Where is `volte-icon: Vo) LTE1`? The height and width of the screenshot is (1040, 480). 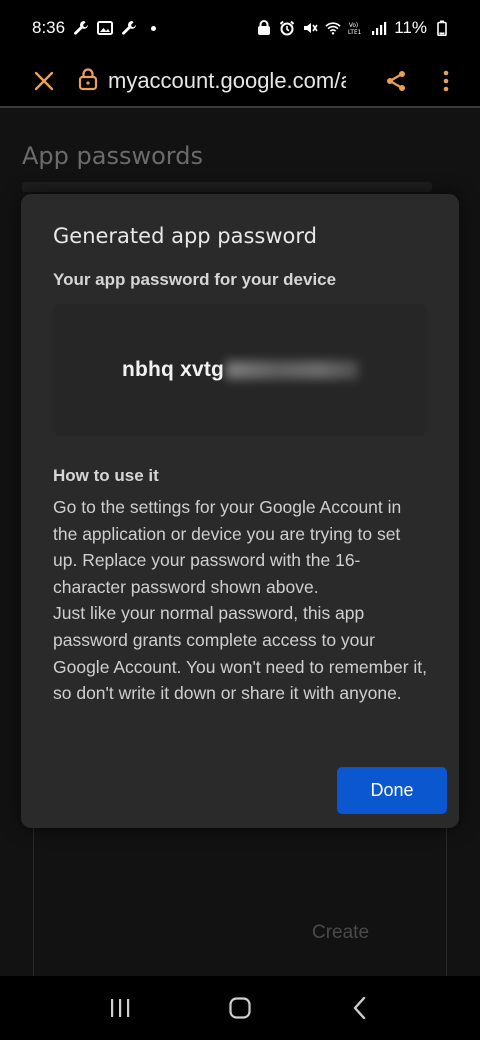 volte-icon: Vo) LTE1 is located at coordinates (356, 28).